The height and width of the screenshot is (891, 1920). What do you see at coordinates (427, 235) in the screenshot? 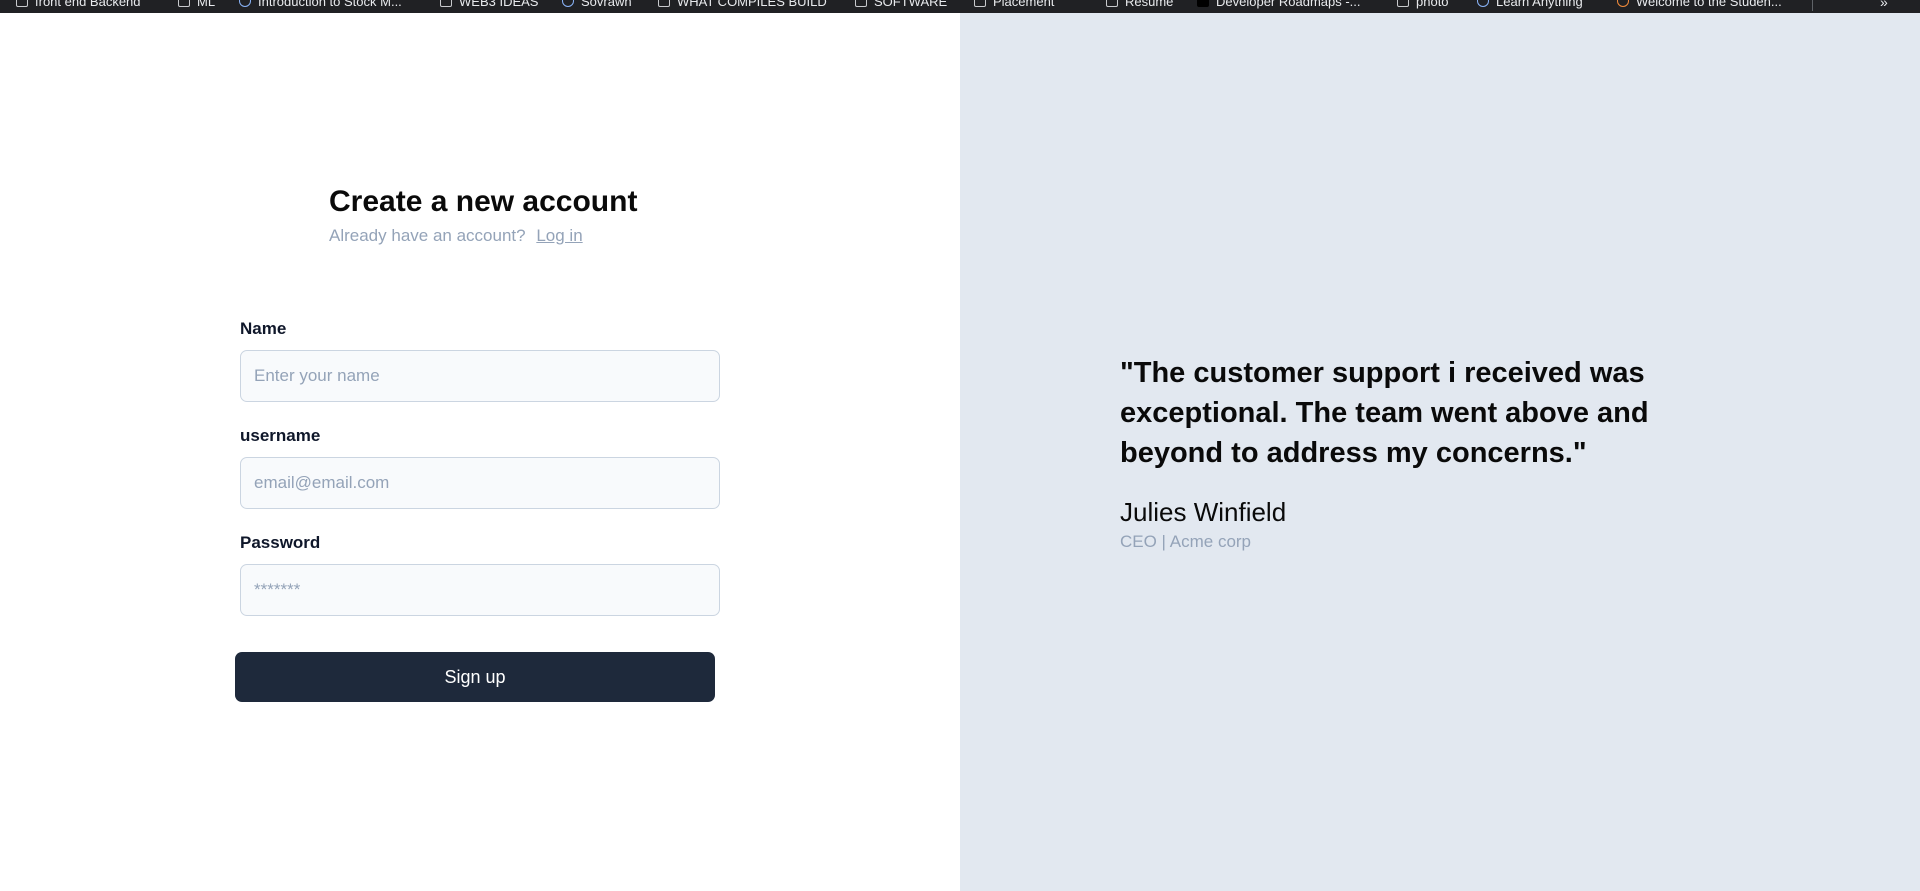
I see `login-prompt-text: Already have an account?` at bounding box center [427, 235].